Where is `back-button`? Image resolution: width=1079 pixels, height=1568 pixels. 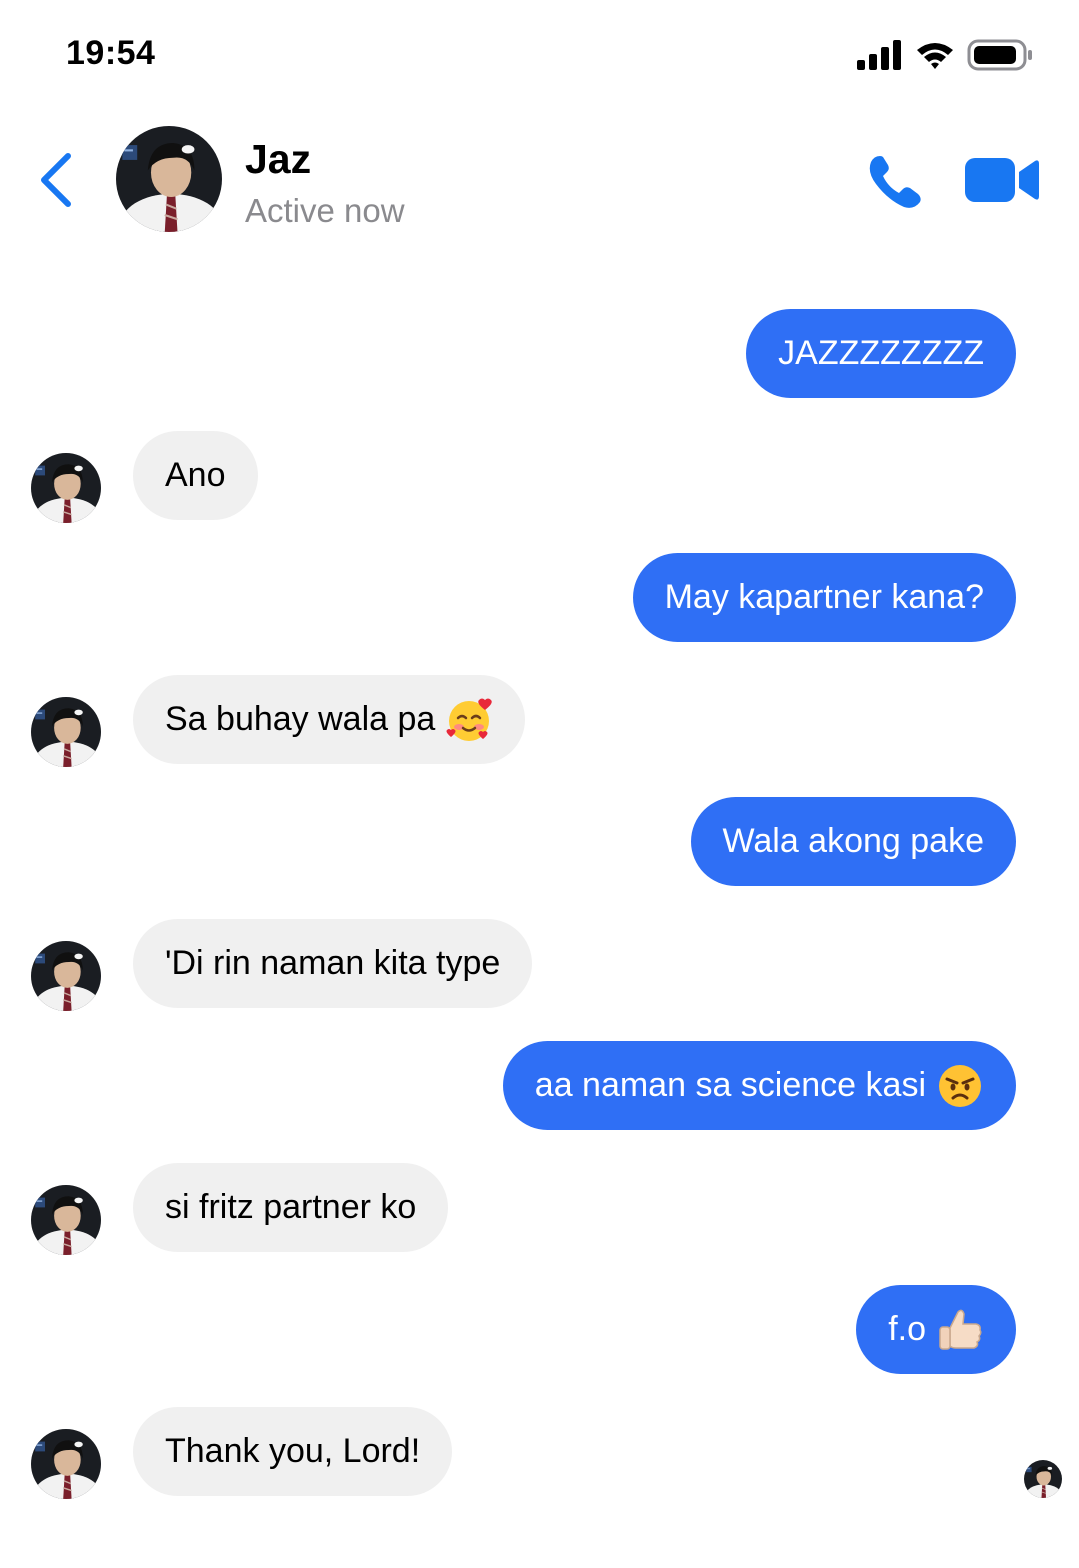
back-button is located at coordinates (58, 180).